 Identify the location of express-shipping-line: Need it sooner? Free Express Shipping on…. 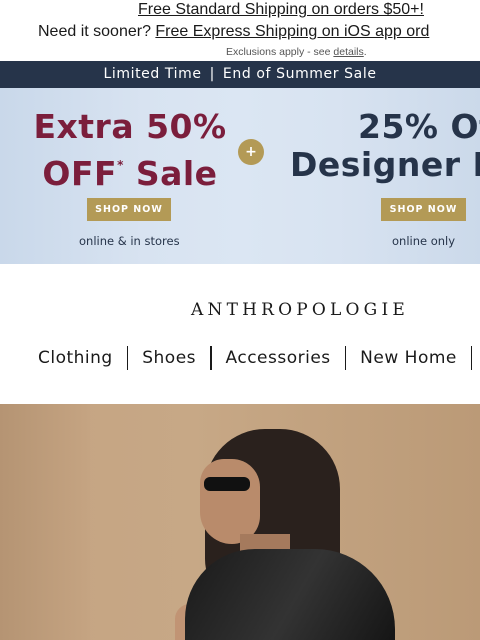
(233, 32).